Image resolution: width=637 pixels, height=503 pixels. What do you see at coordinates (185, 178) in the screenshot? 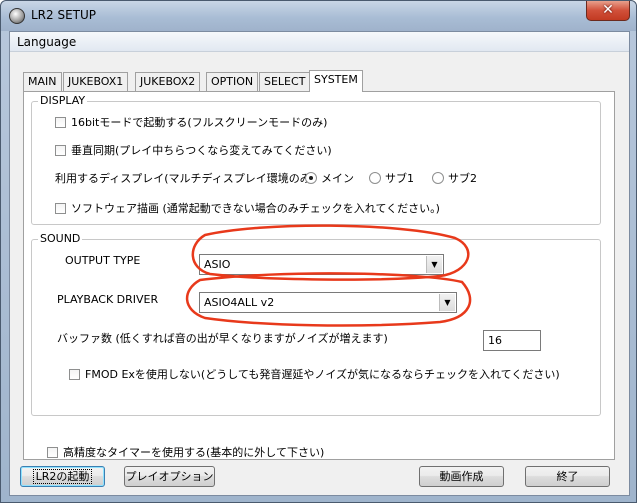
I see `monitor-label: 利用するディスプレイ(マルチディスプレイ環境のみ)` at bounding box center [185, 178].